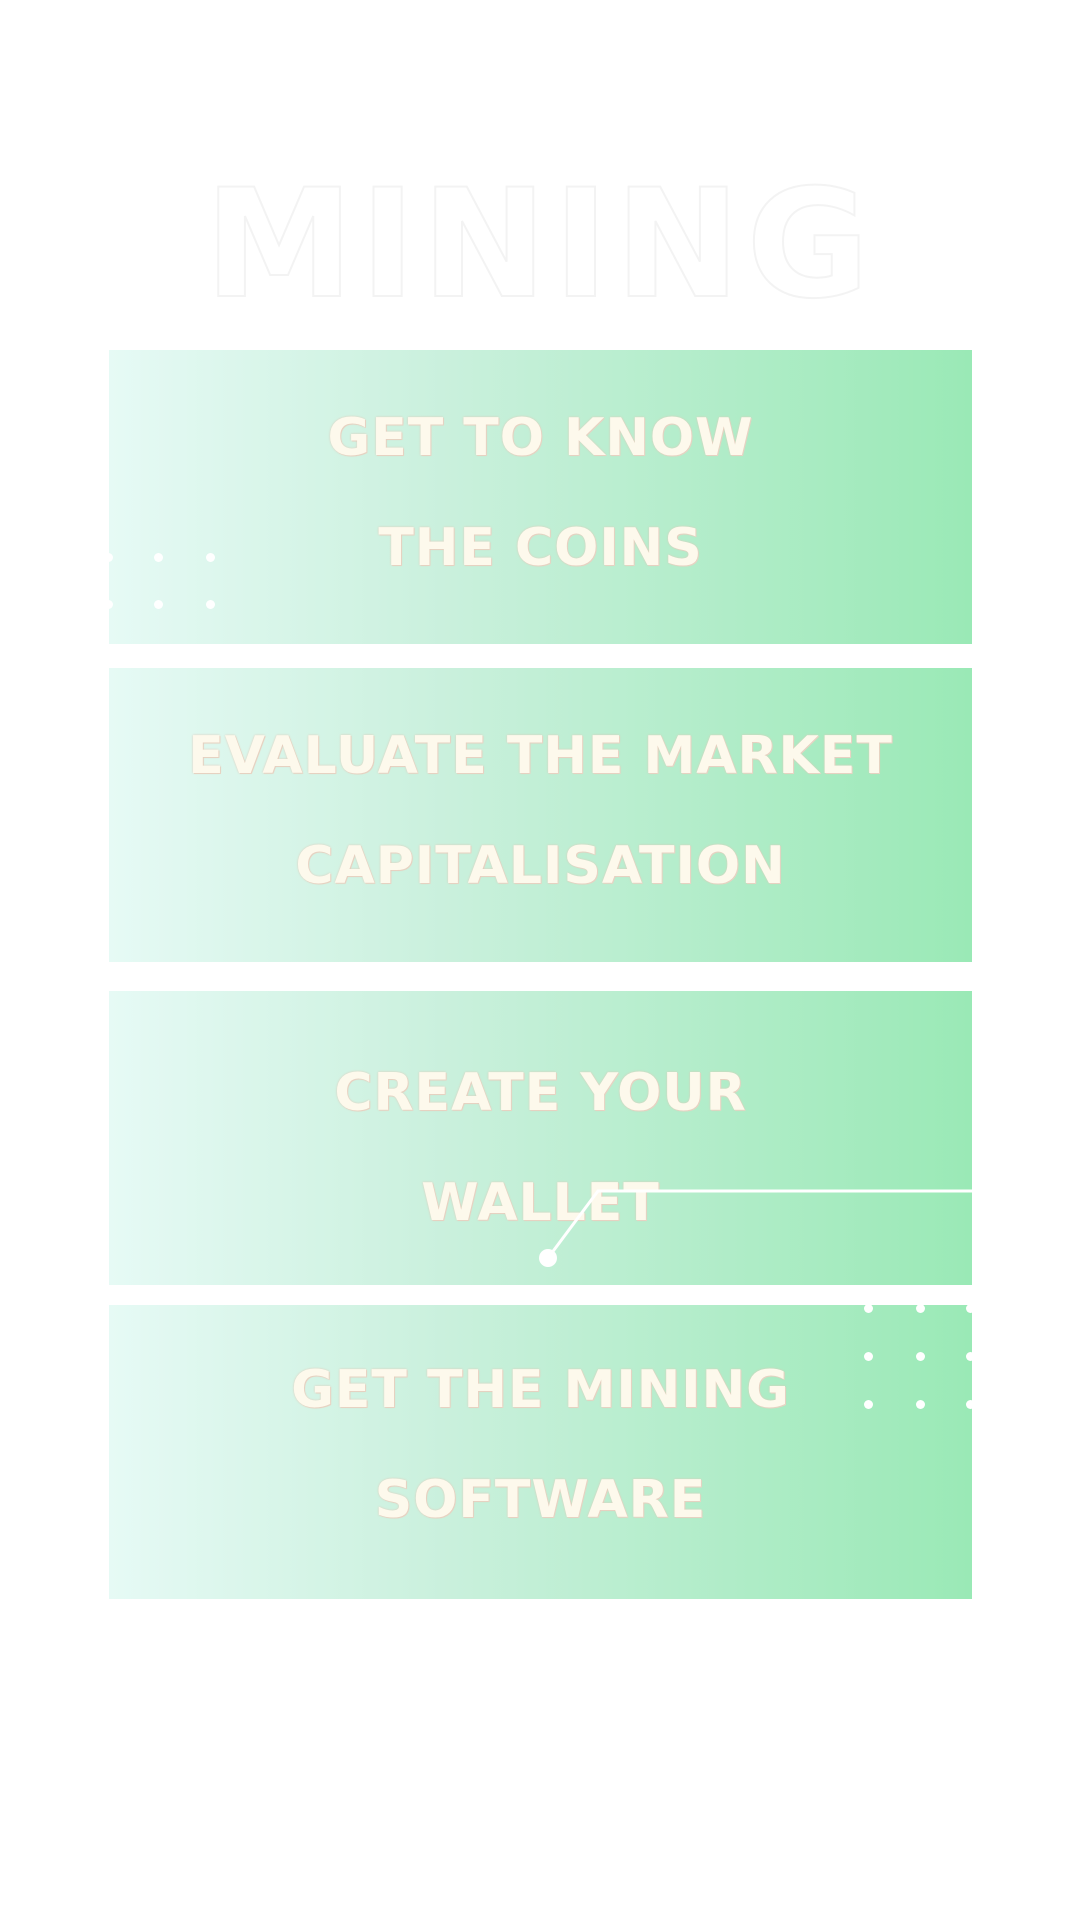 This screenshot has height=1920, width=1080. What do you see at coordinates (548, 1258) in the screenshot?
I see `connector-dot` at bounding box center [548, 1258].